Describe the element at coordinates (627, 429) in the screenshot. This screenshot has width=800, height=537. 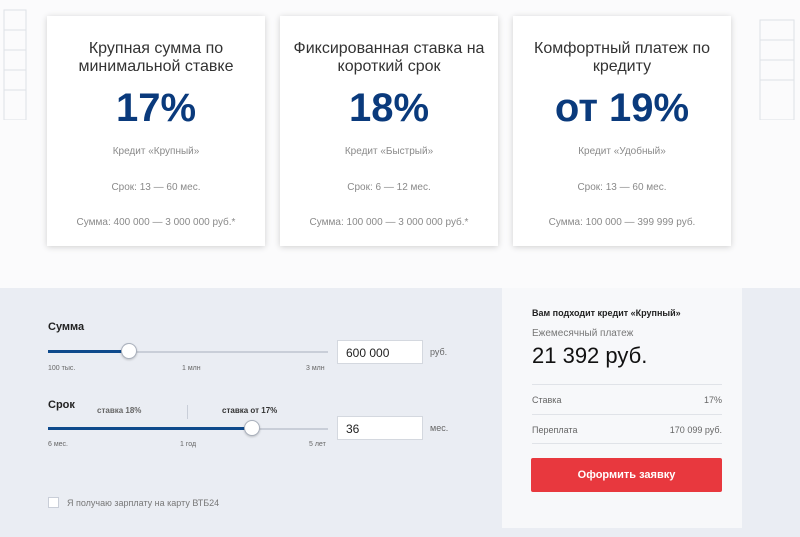
I see `result-row-overpayment: Переплата 170 099 руб.` at that location.